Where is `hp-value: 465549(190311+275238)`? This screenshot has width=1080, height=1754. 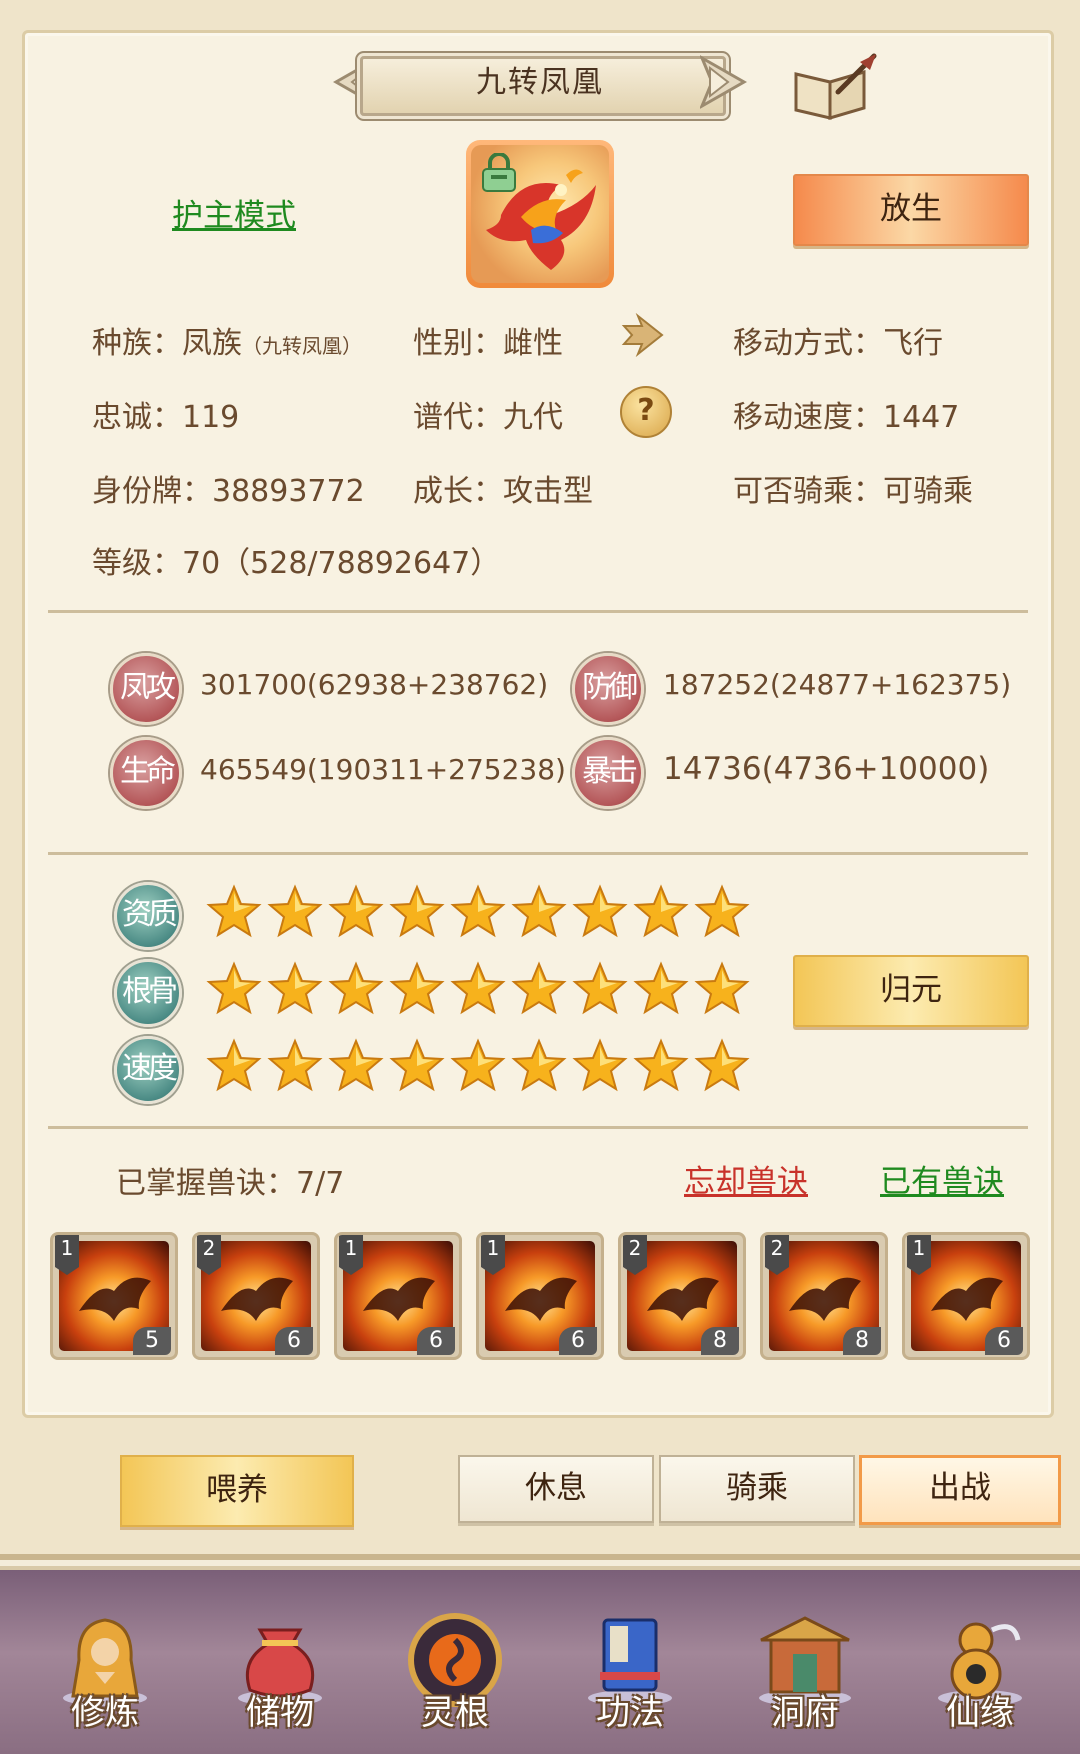
hp-value: 465549(190311+275238) is located at coordinates (383, 769).